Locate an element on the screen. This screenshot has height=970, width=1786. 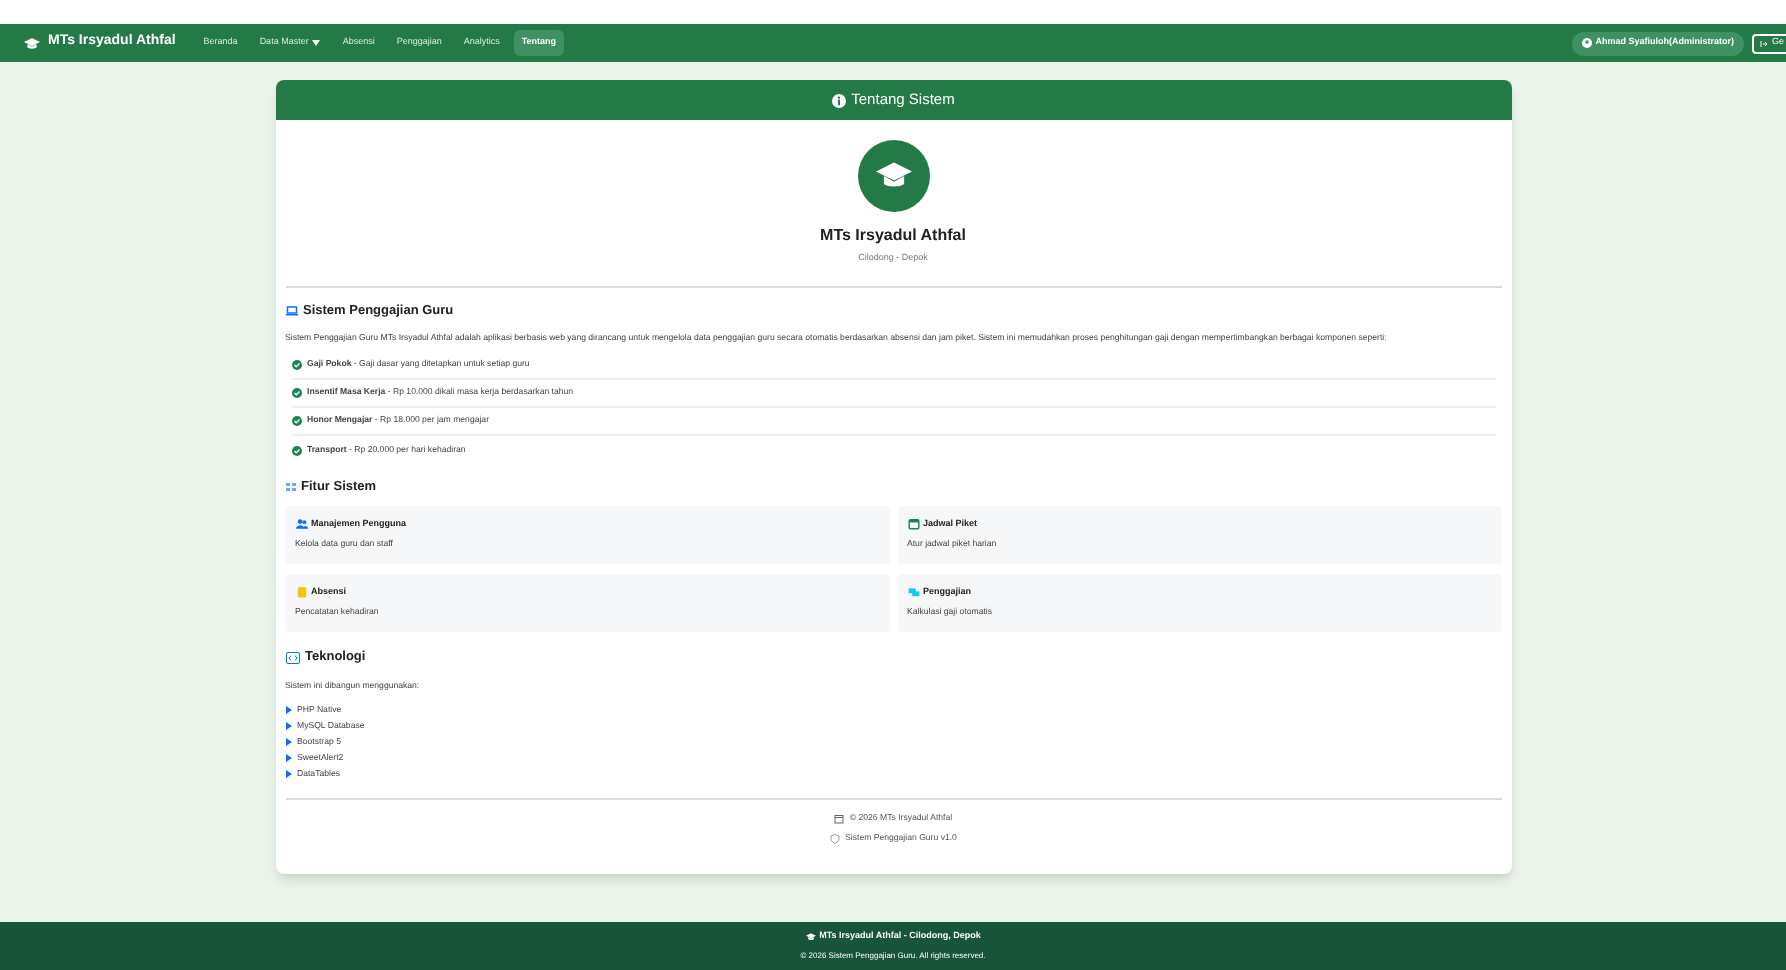
shield-icon is located at coordinates (834, 839).